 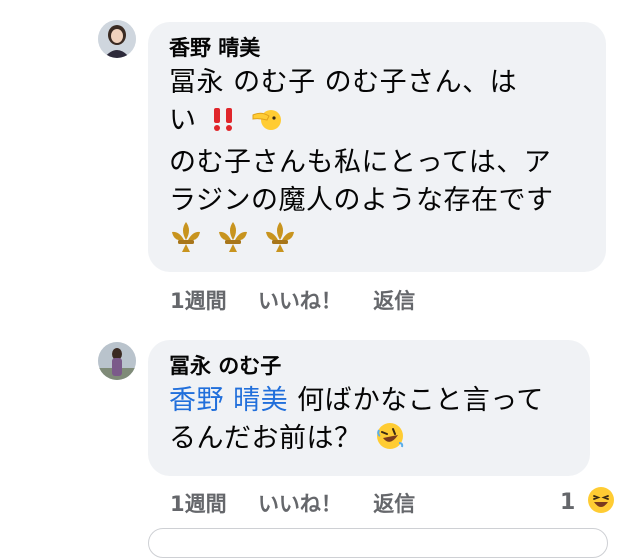 What do you see at coordinates (360, 162) in the screenshot?
I see `comment-line: のむ子さんも私にとっては、ア` at bounding box center [360, 162].